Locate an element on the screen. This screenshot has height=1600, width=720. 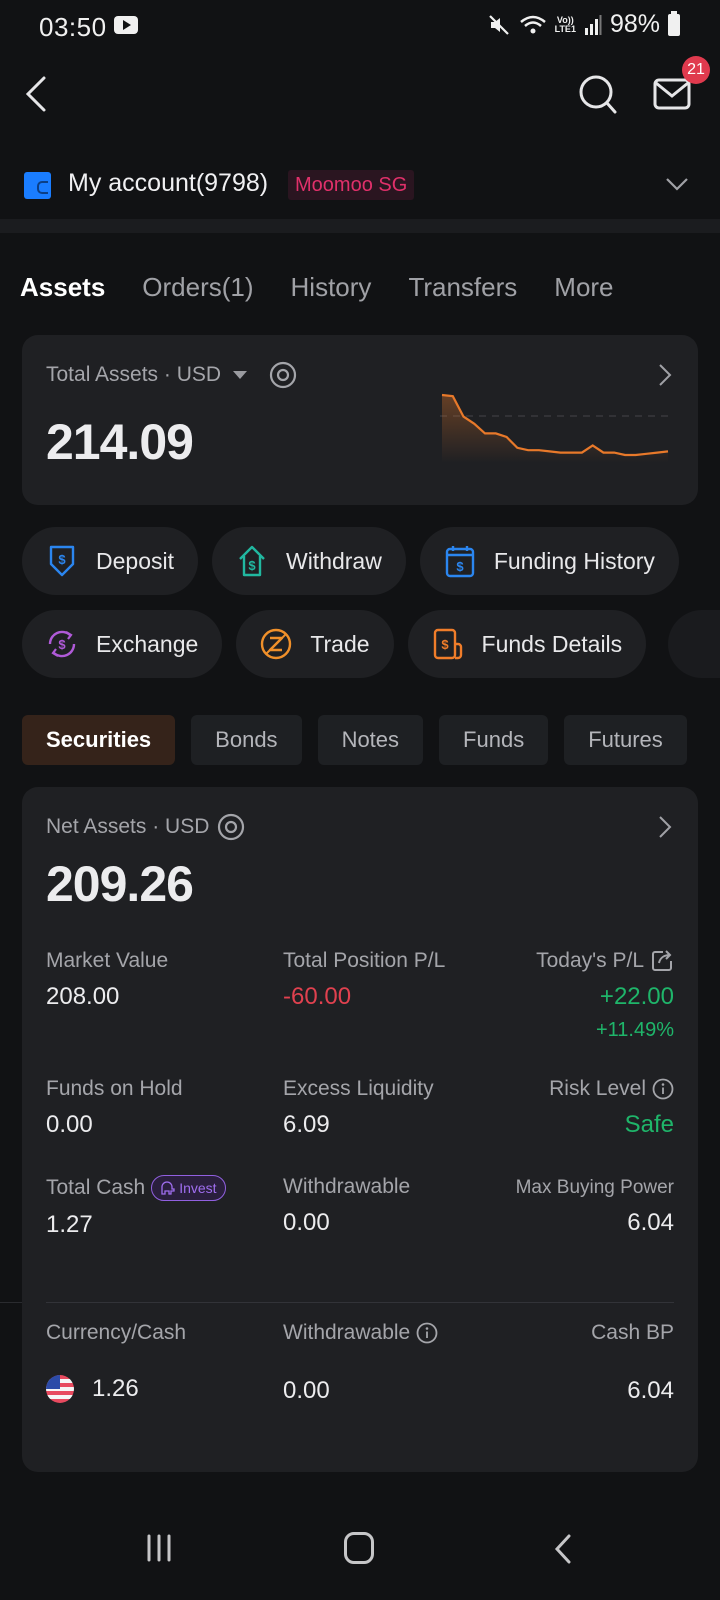
battery-percent: 98% is located at coordinates (634, 24).